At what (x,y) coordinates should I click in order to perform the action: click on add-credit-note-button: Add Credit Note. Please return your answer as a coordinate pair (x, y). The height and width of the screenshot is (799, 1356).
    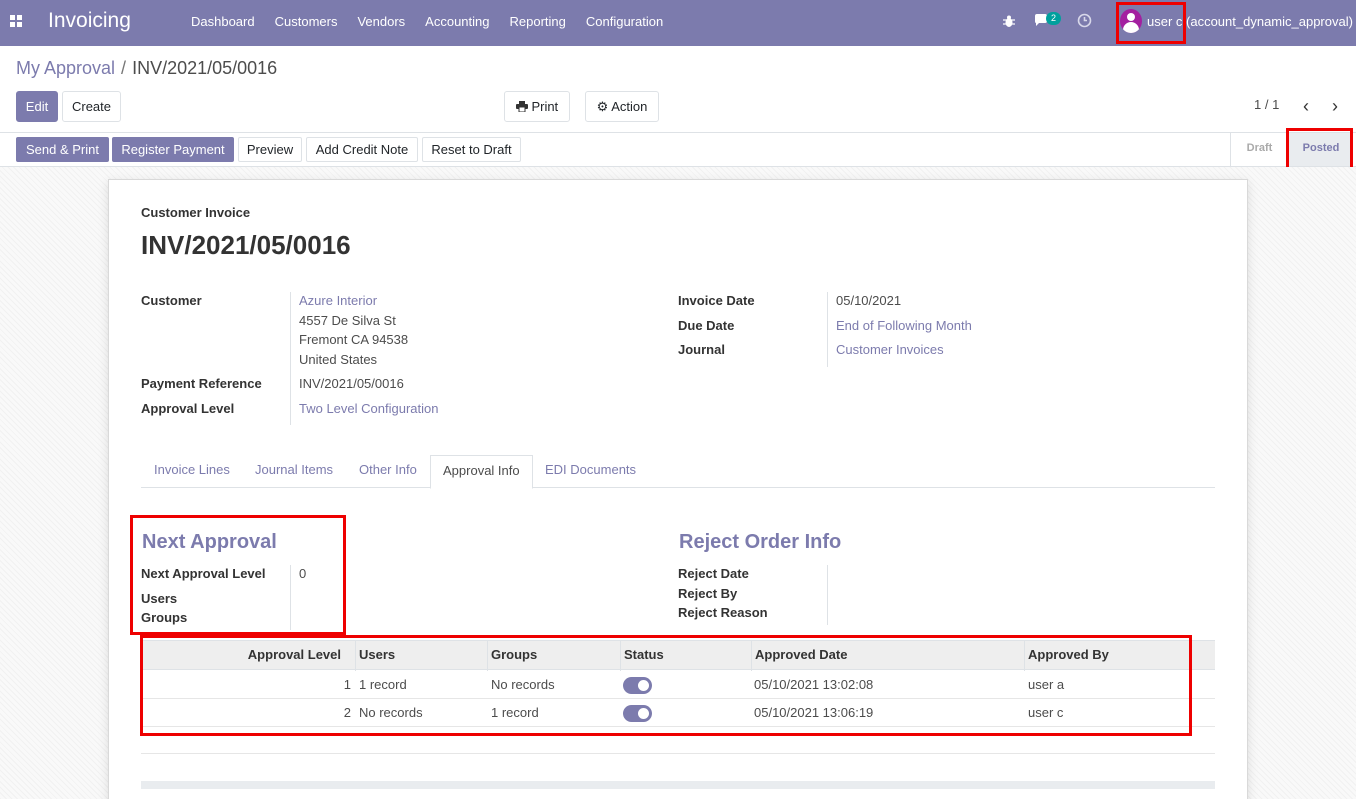
    Looking at the image, I should click on (362, 149).